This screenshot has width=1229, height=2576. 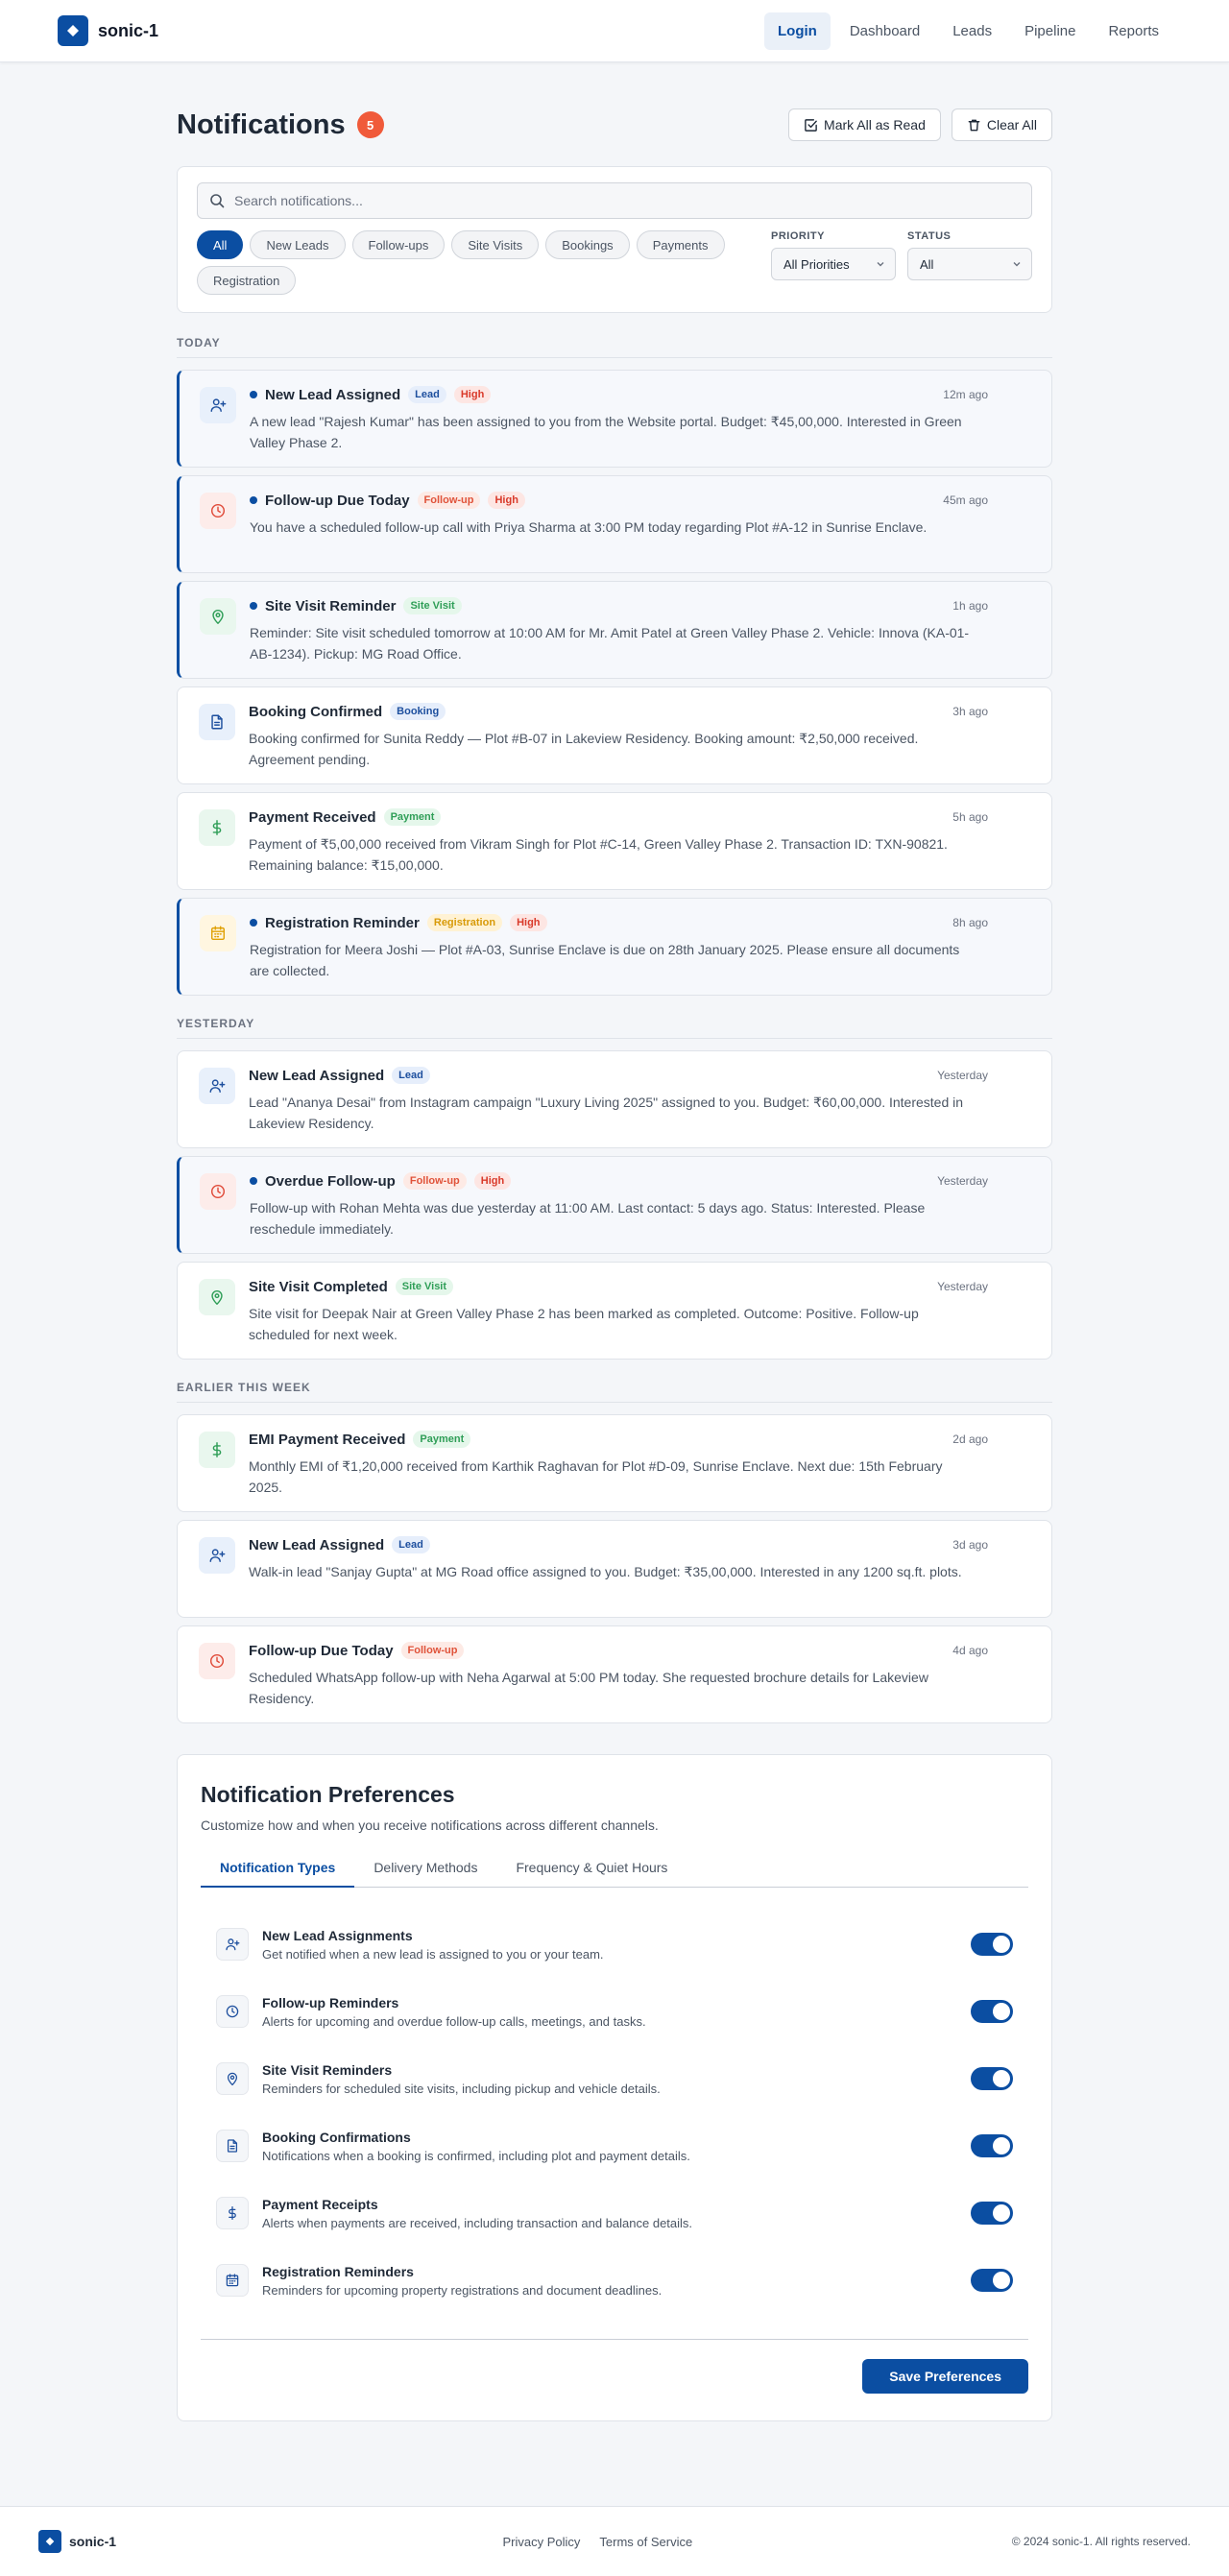 I want to click on nav-leads: Leads, so click(x=972, y=31).